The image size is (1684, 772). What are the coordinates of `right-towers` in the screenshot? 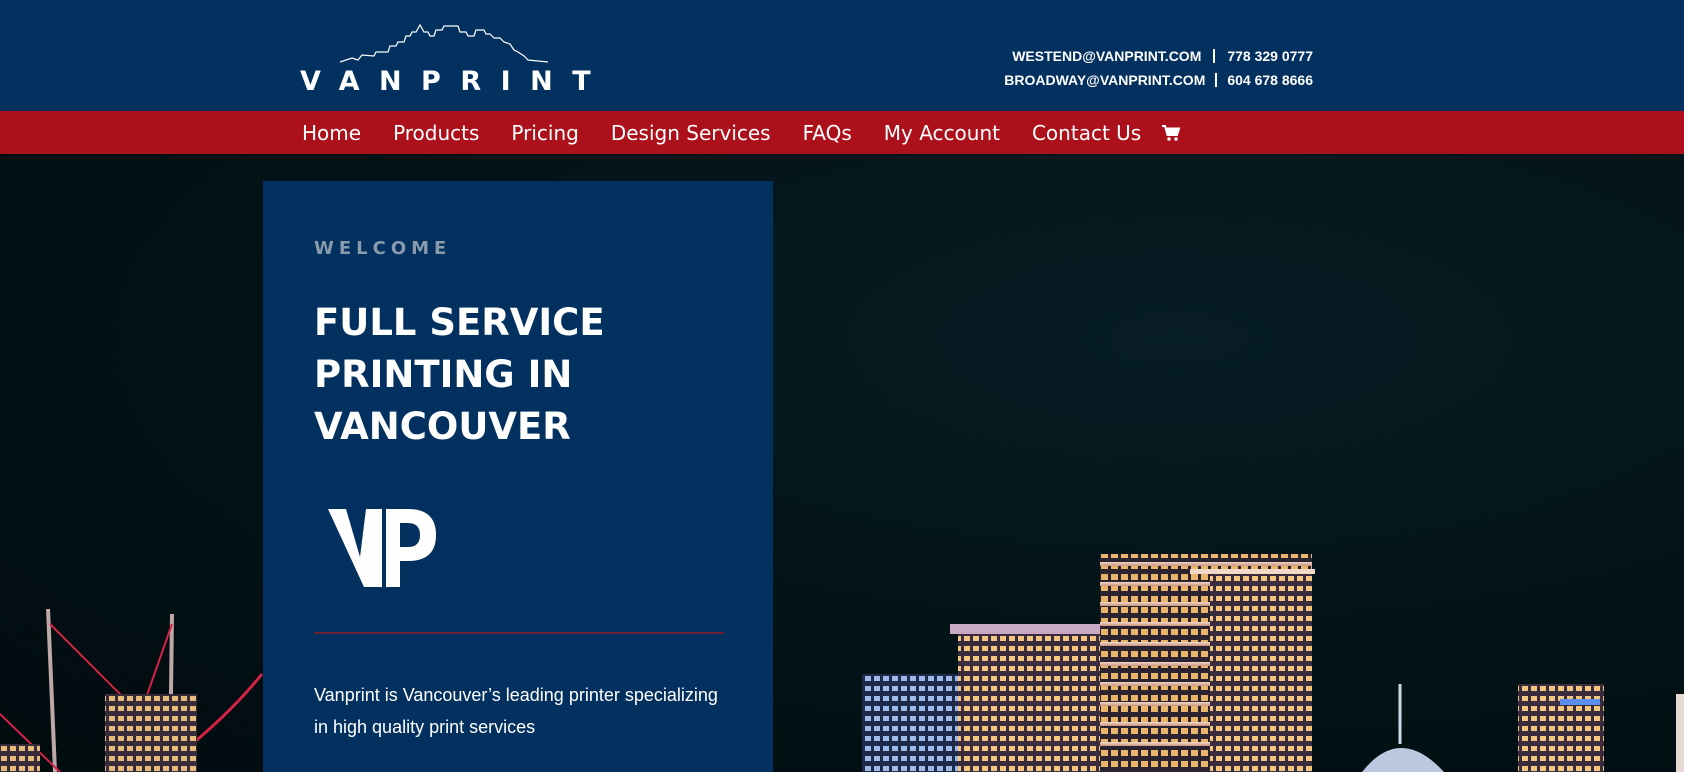 It's located at (1273, 663).